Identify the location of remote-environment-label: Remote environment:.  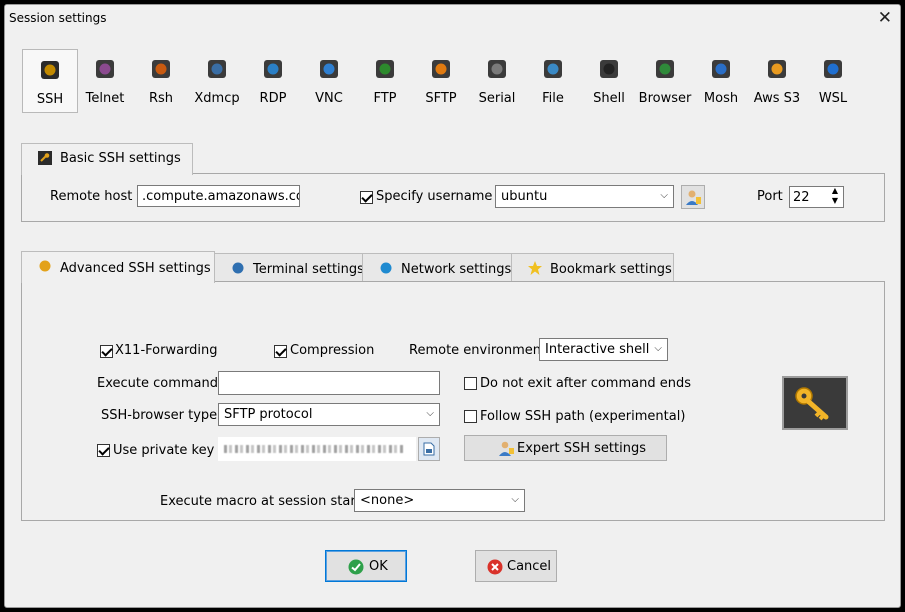
(480, 350).